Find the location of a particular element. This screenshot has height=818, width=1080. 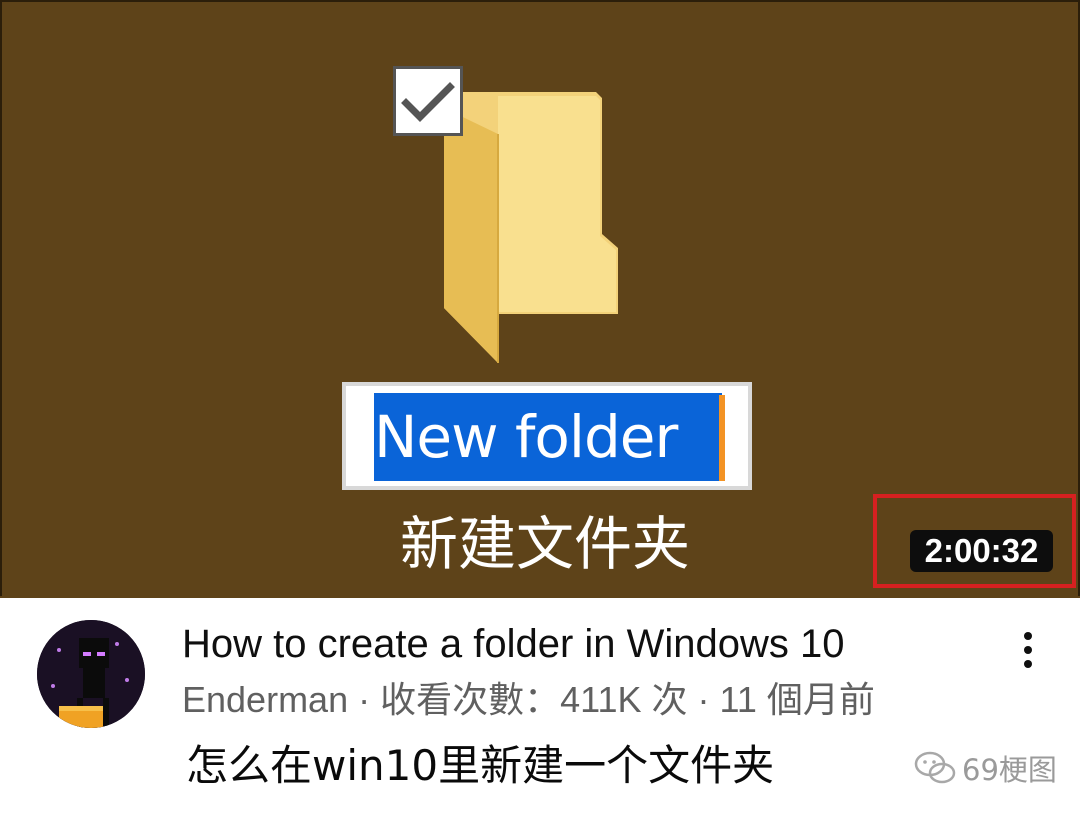

watermark-text: 69梗图 is located at coordinates (1009, 770).